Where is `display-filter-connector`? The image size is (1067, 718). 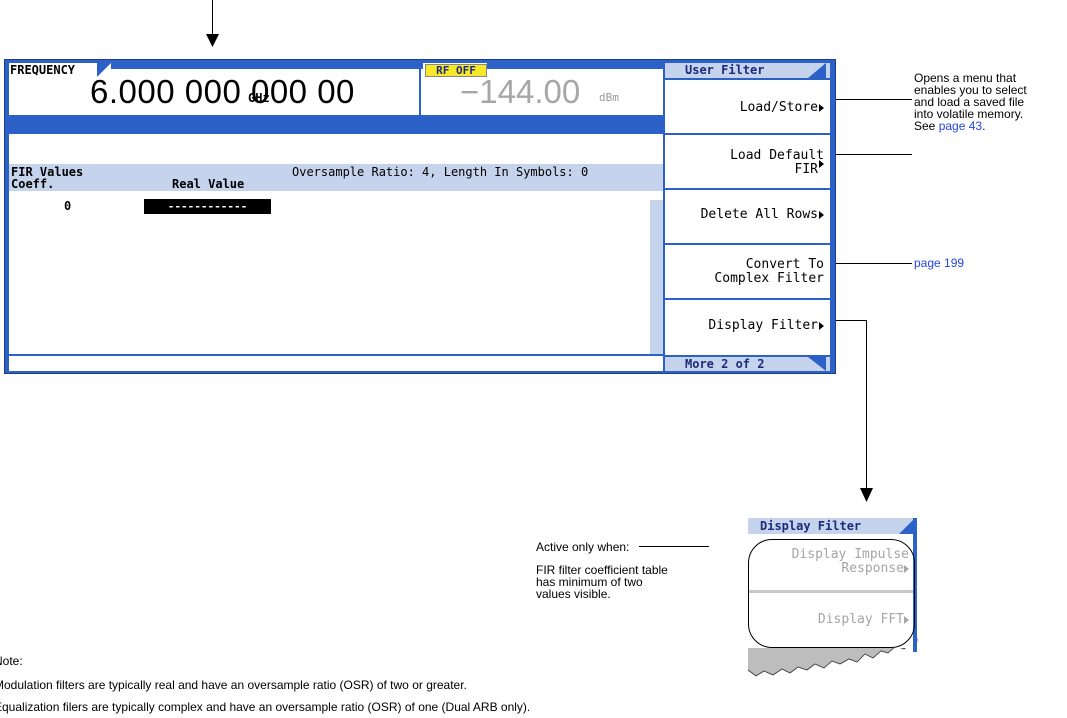 display-filter-connector is located at coordinates (866, 405).